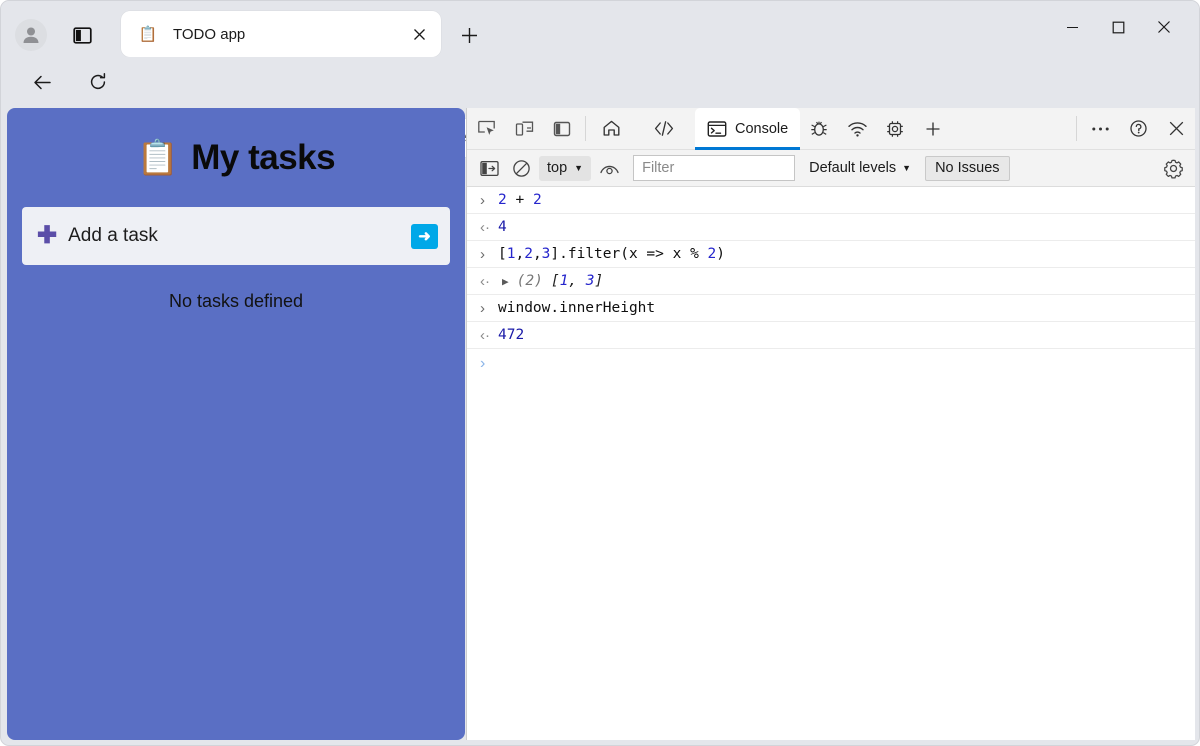 This screenshot has width=1200, height=746. What do you see at coordinates (47, 235) in the screenshot?
I see `plus-icon: ✚` at bounding box center [47, 235].